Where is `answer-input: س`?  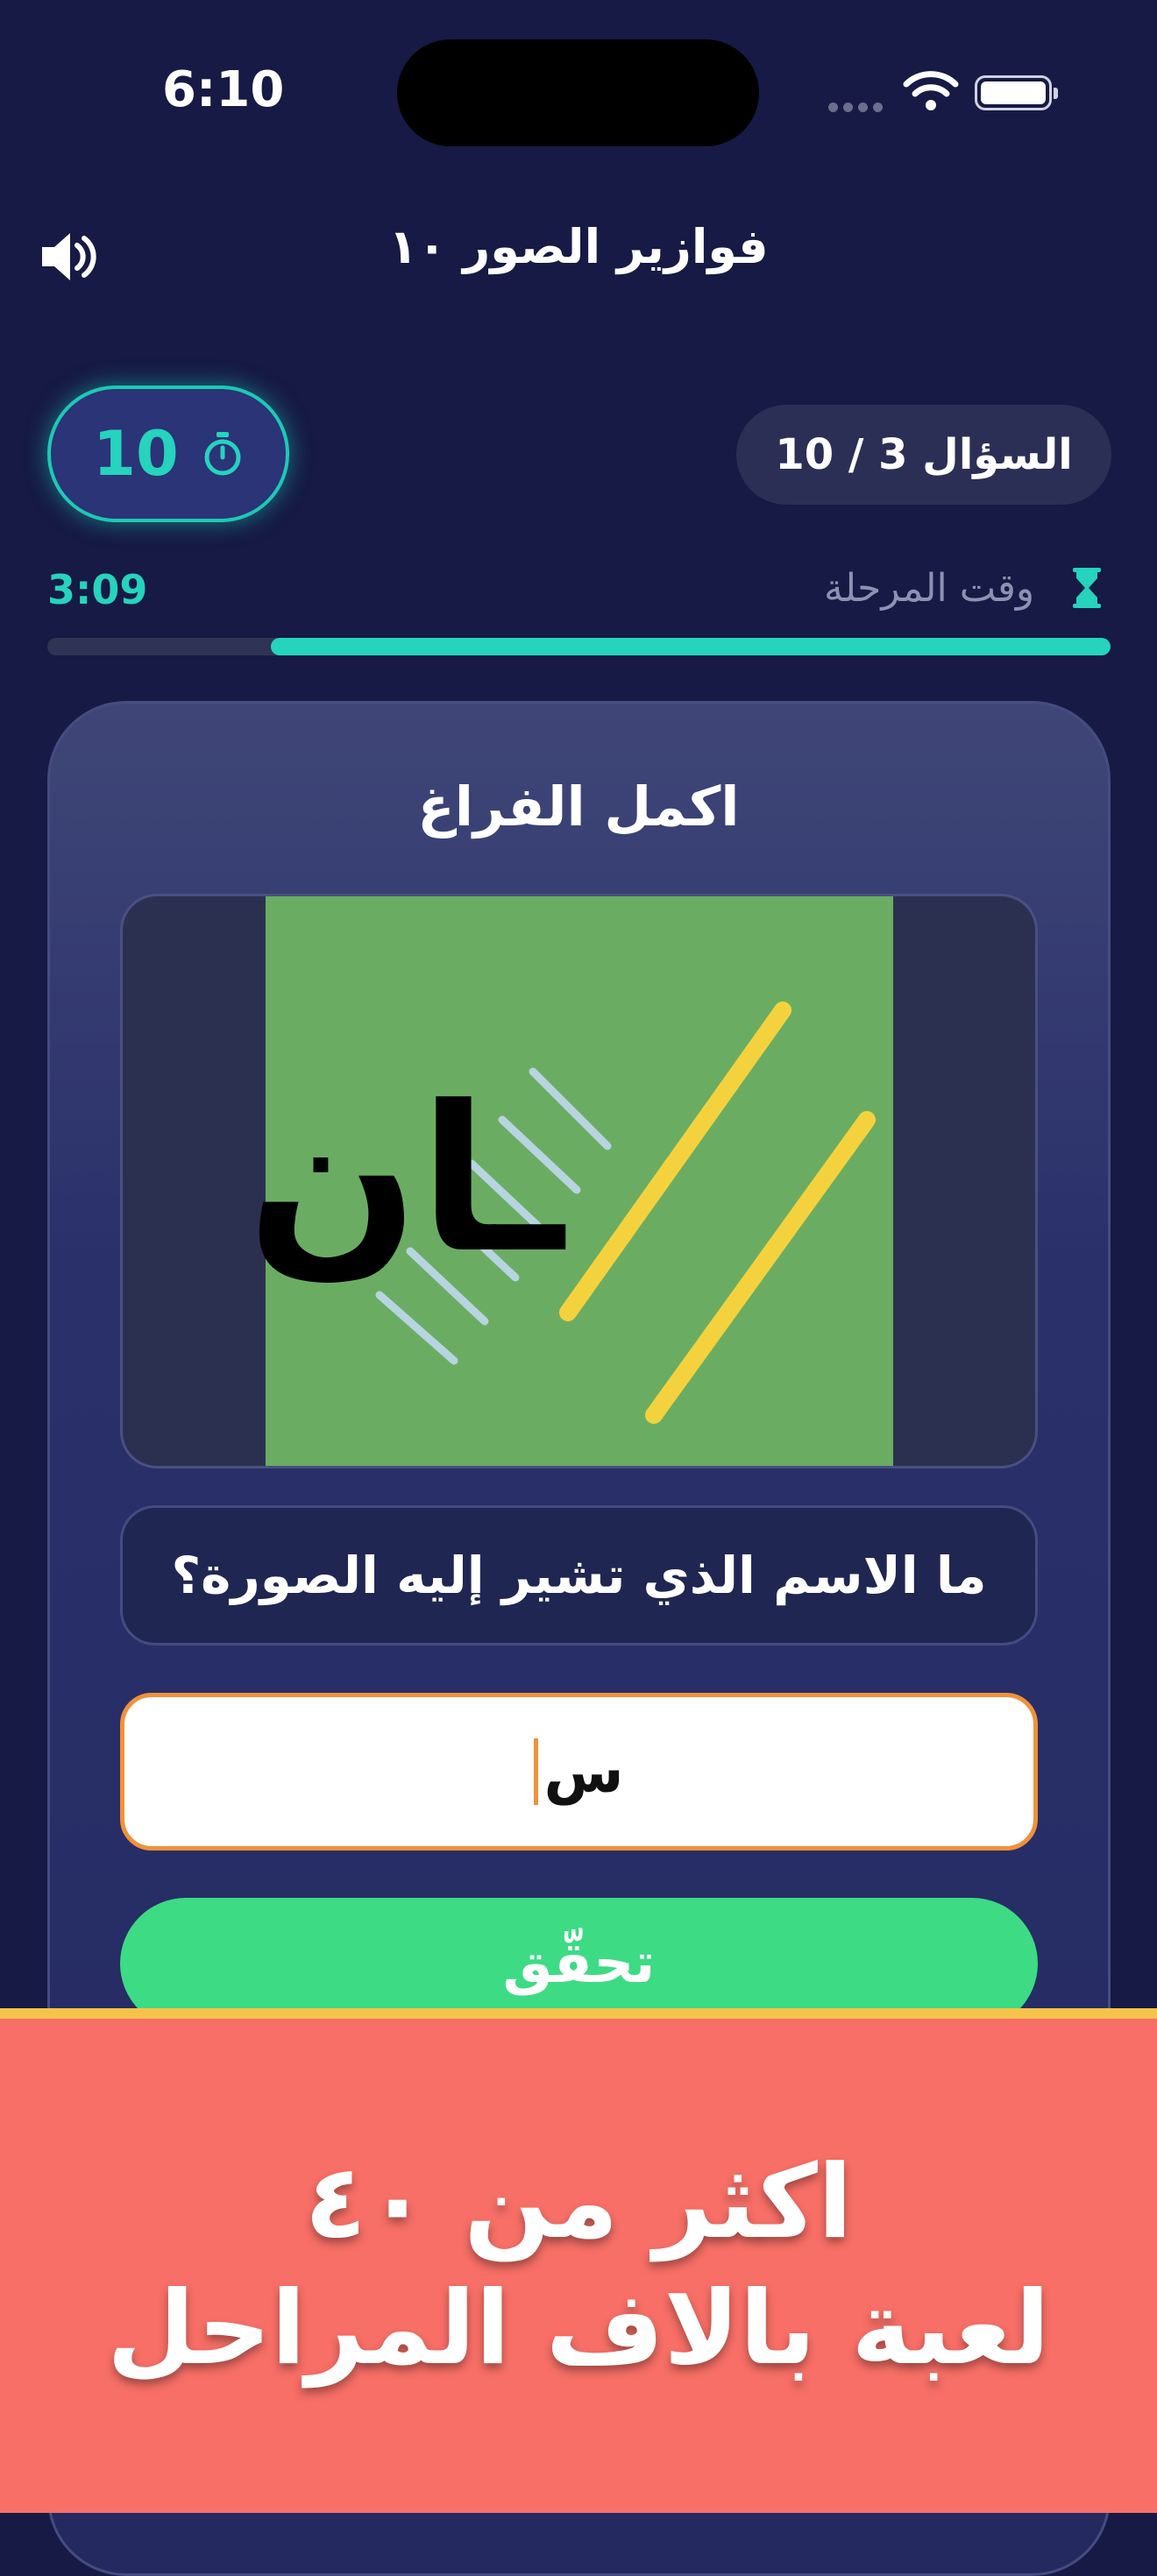
answer-input: س is located at coordinates (579, 1772).